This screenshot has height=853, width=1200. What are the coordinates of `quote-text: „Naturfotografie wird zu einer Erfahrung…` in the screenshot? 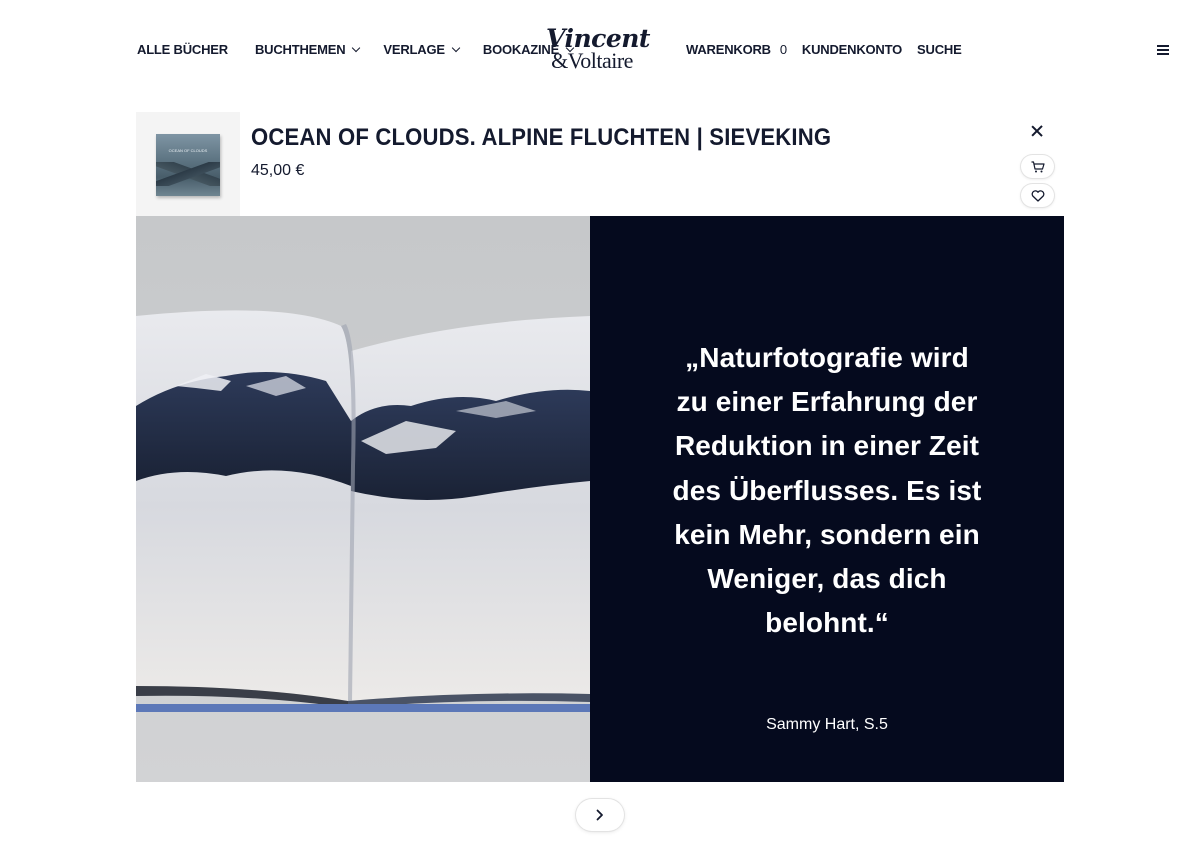 It's located at (827, 490).